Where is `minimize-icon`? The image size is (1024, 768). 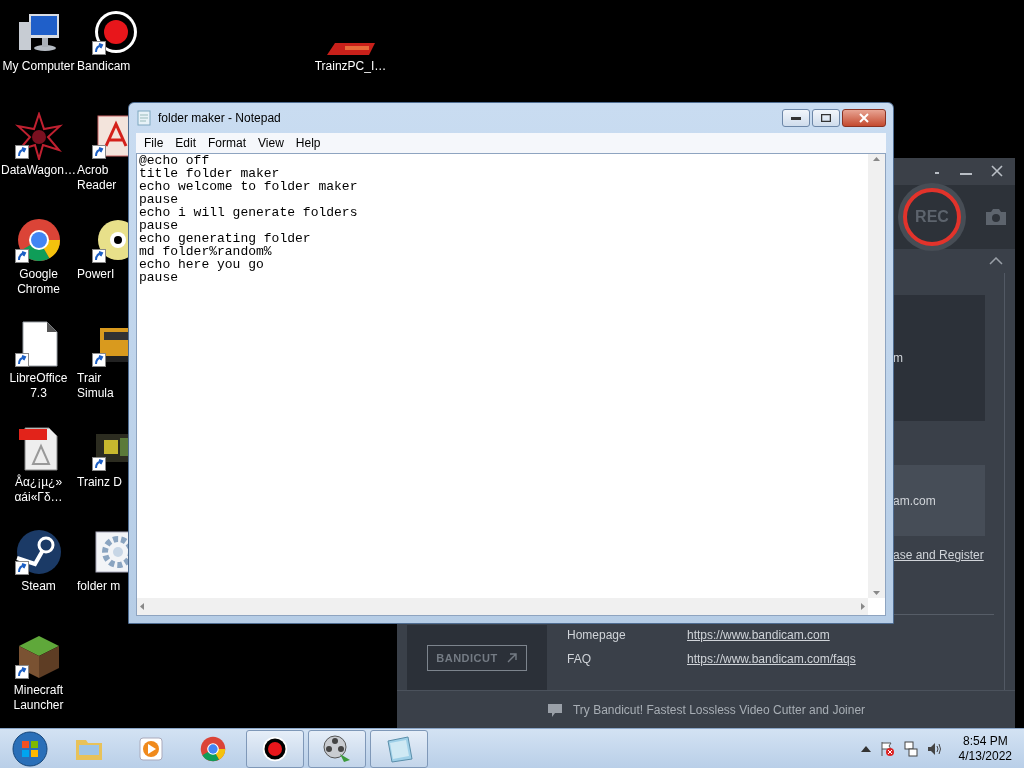
minimize-icon is located at coordinates (796, 118).